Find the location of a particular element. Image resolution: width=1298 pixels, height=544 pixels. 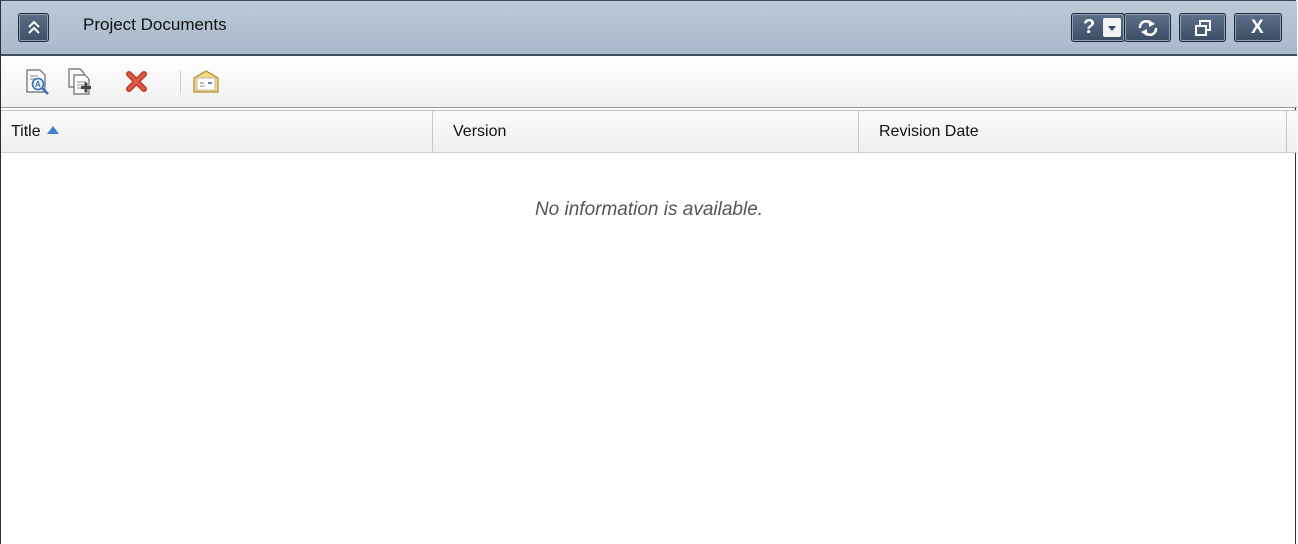

collapse-button is located at coordinates (33, 27).